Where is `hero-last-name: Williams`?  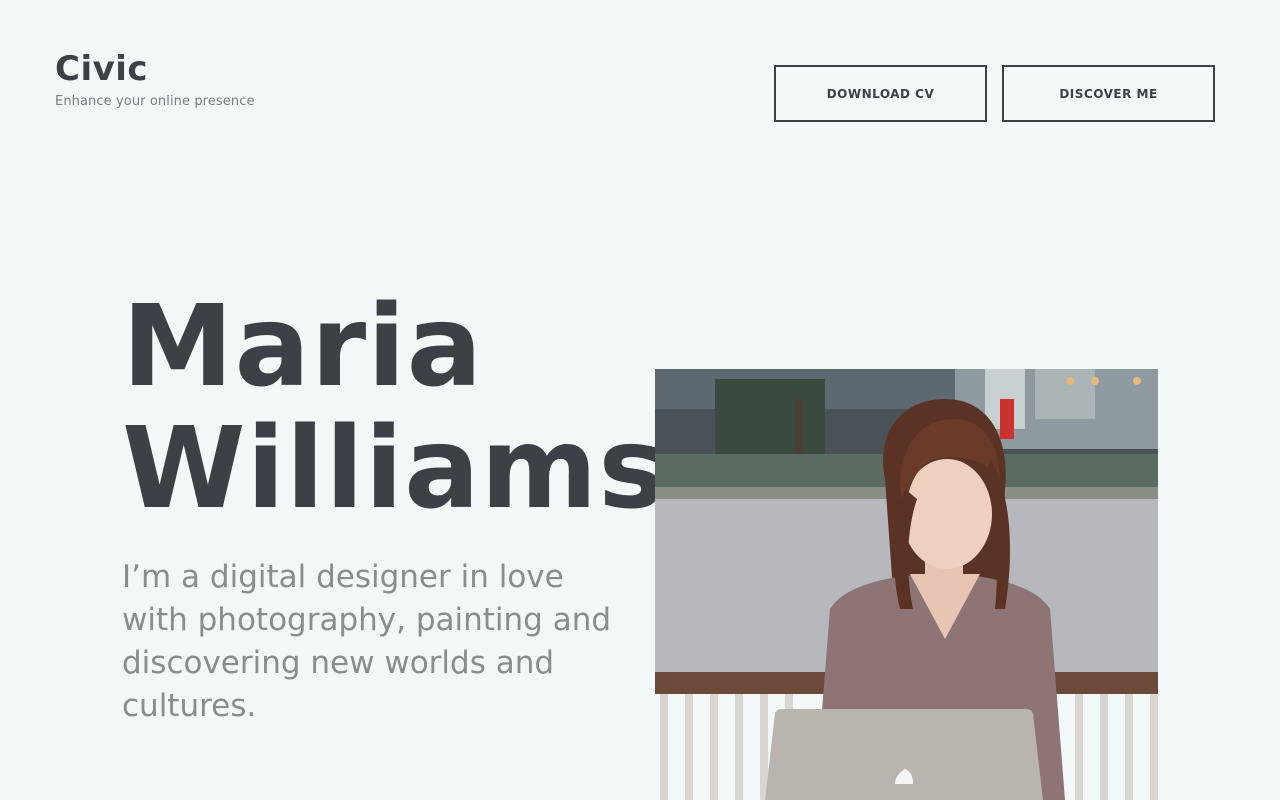
hero-last-name: Williams is located at coordinates (394, 469).